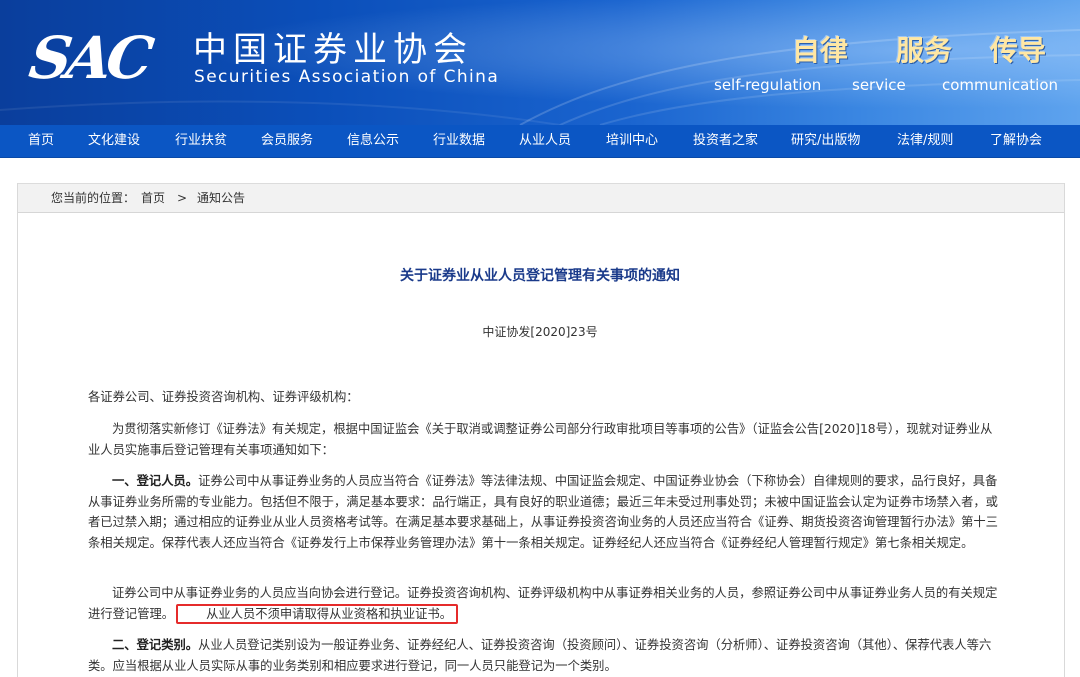 The height and width of the screenshot is (677, 1080). I want to click on highlighted-sentence: 从业人员不须申请取得从业资格和执业证书。, so click(317, 613).